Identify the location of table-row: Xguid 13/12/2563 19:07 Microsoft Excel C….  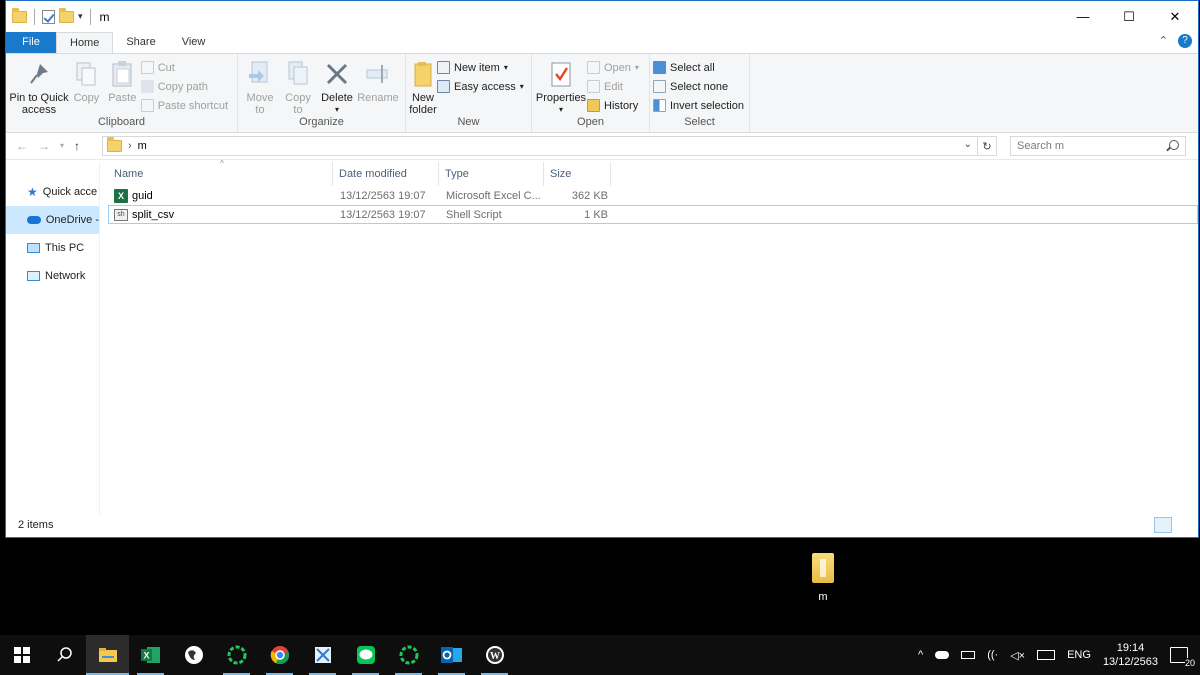
(653, 195).